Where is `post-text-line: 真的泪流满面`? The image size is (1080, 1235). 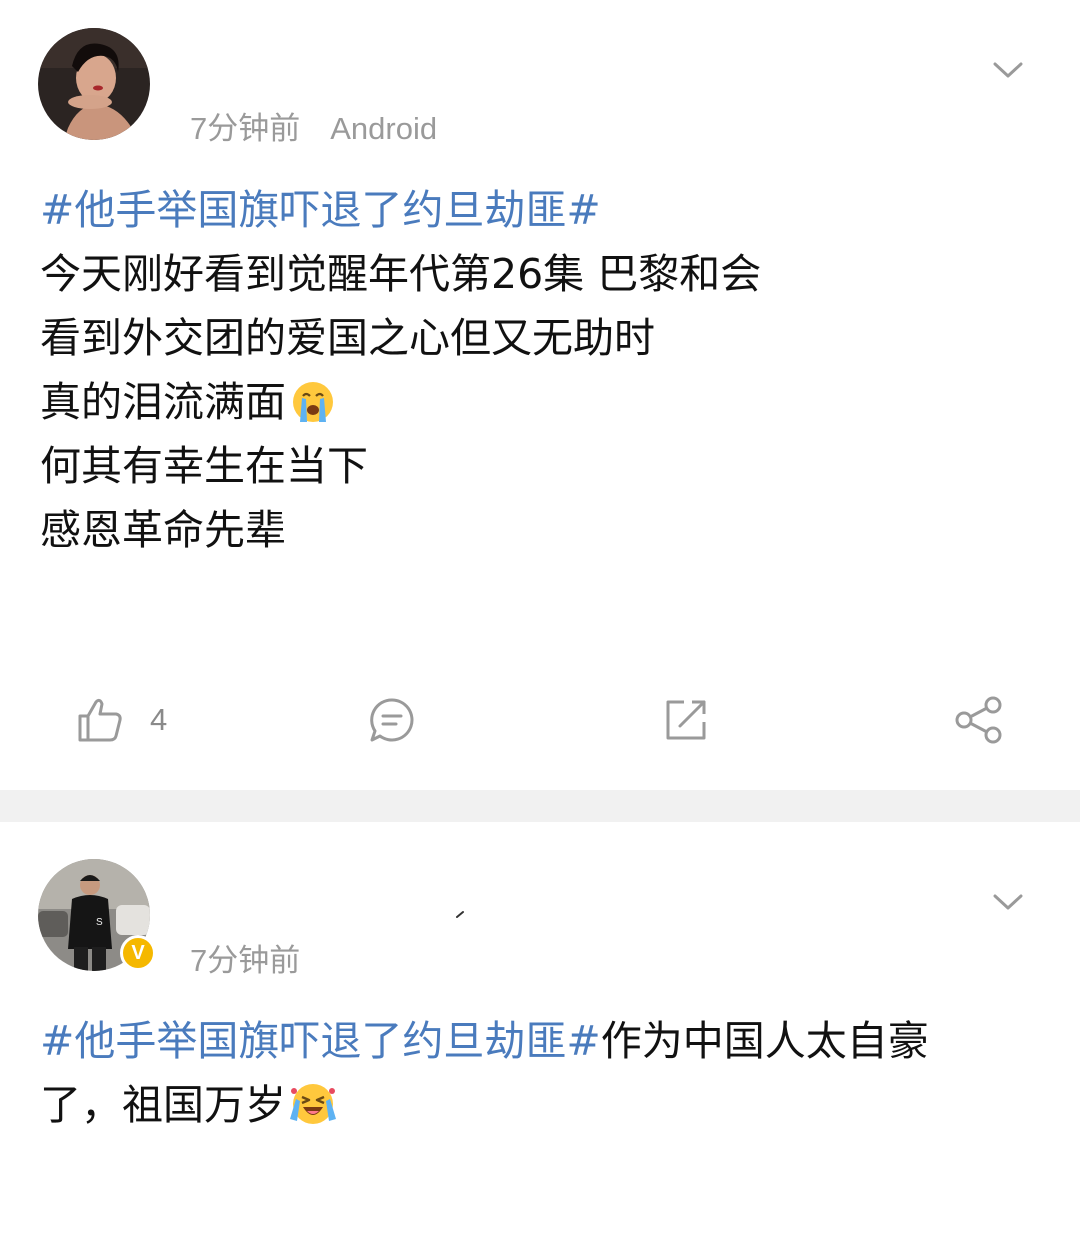 post-text-line: 真的泪流满面 is located at coordinates (163, 402).